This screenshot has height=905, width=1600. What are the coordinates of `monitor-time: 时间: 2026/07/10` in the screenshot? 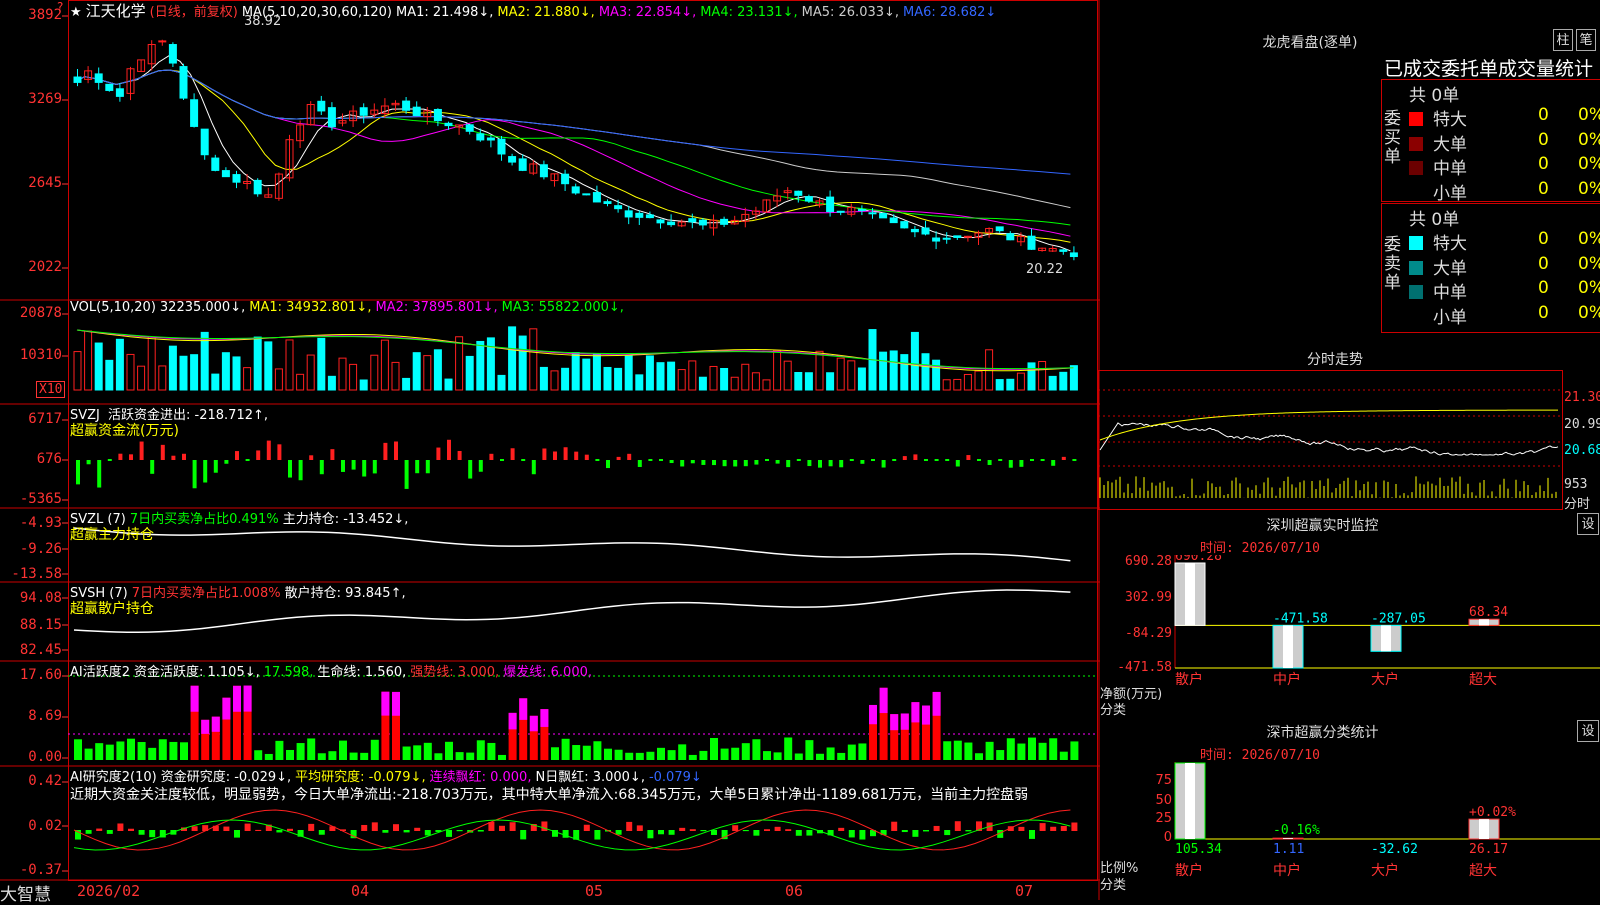 It's located at (1260, 548).